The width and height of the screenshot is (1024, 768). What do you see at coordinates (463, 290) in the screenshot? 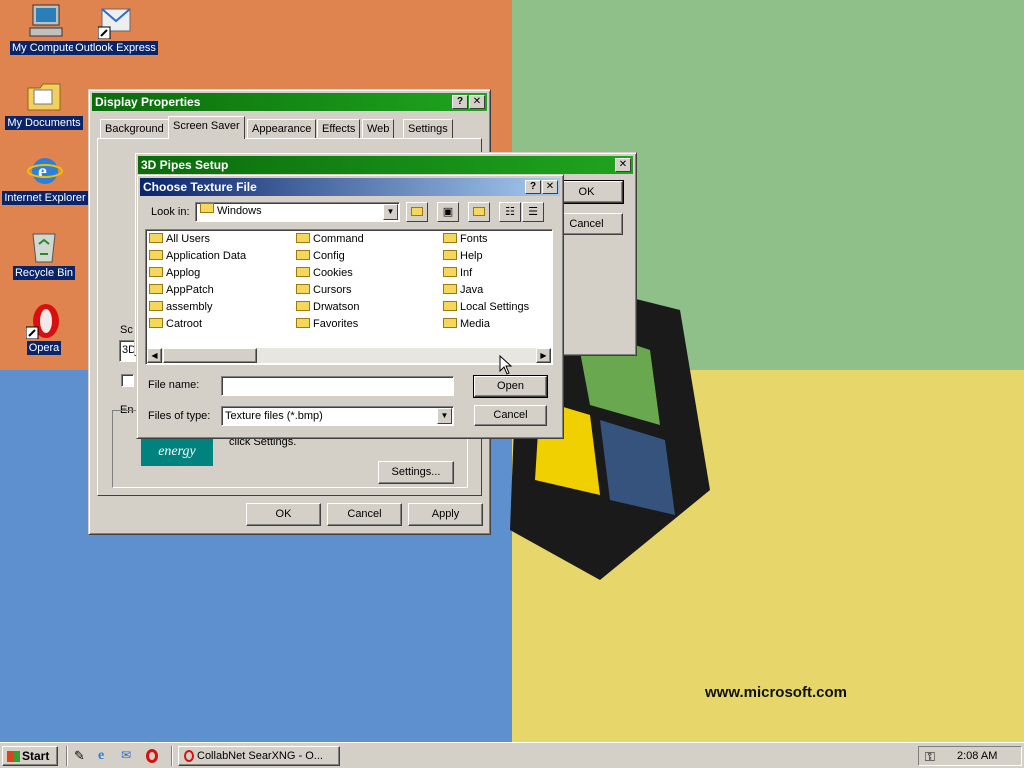
I see `file-list-item: Java` at bounding box center [463, 290].